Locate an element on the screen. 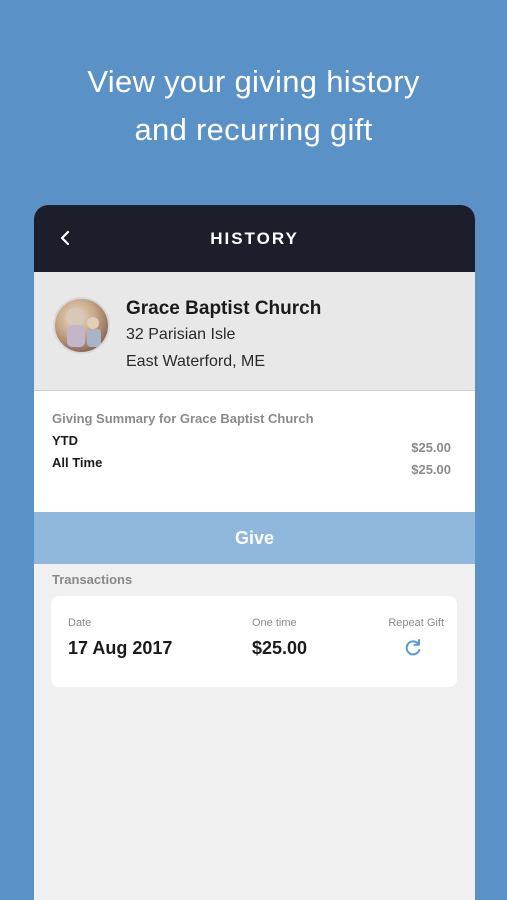 The height and width of the screenshot is (900, 507). refresh-icon is located at coordinates (413, 647).